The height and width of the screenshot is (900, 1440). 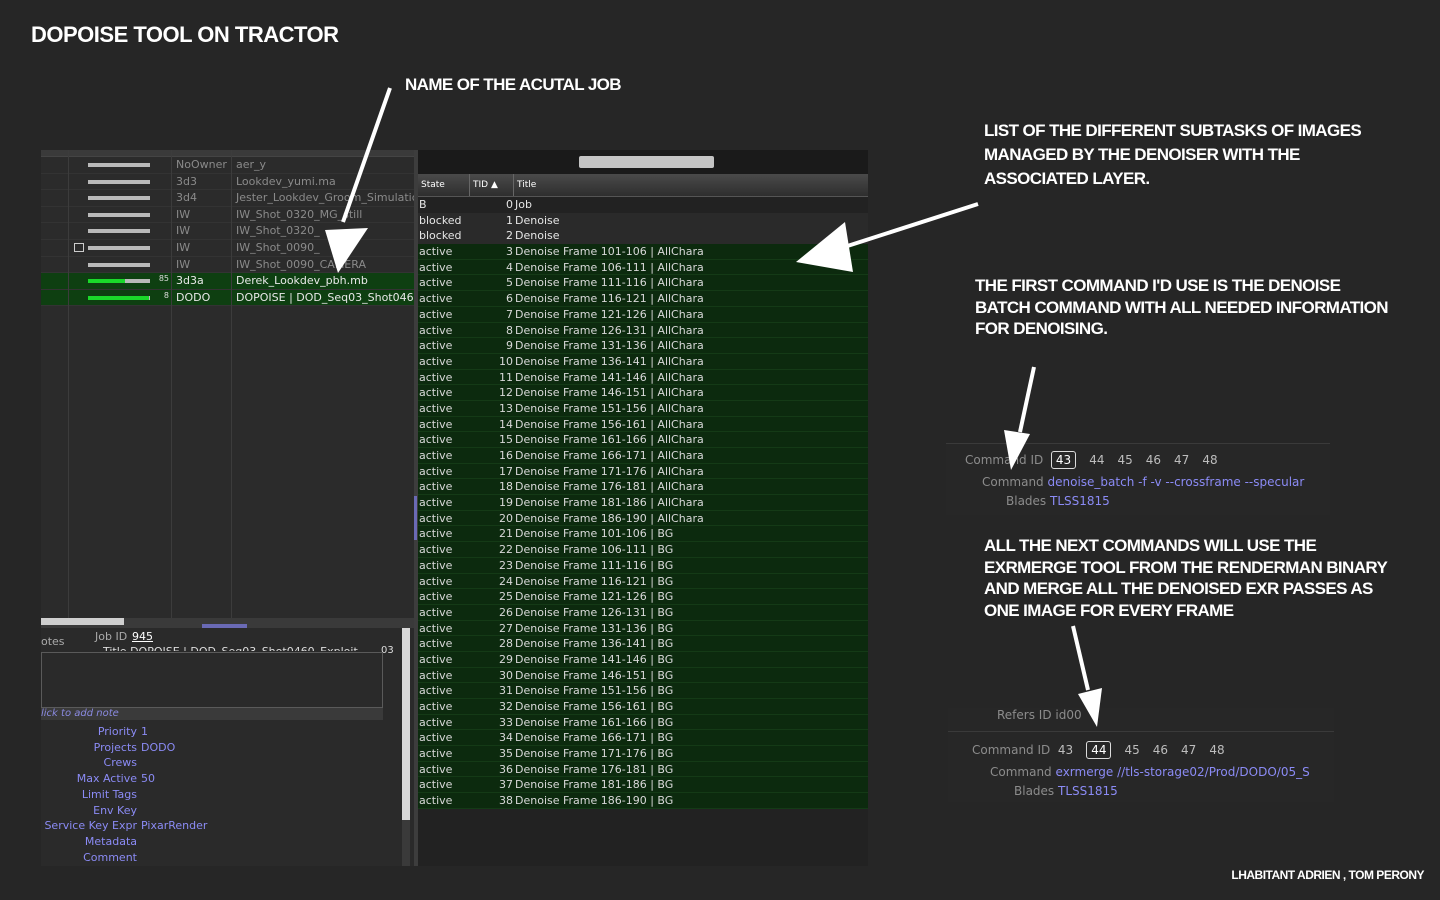 What do you see at coordinates (174, 825) in the screenshot?
I see `property-value: PixarRender` at bounding box center [174, 825].